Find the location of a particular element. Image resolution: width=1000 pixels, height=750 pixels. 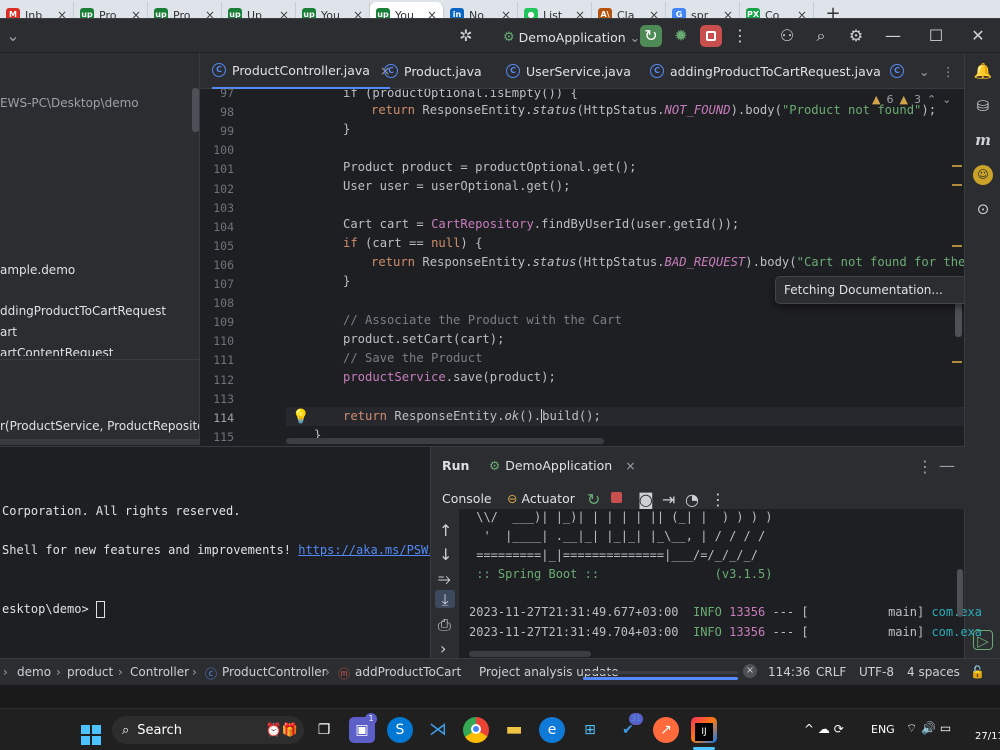

breadcrumb-item: Controller is located at coordinates (159, 672).